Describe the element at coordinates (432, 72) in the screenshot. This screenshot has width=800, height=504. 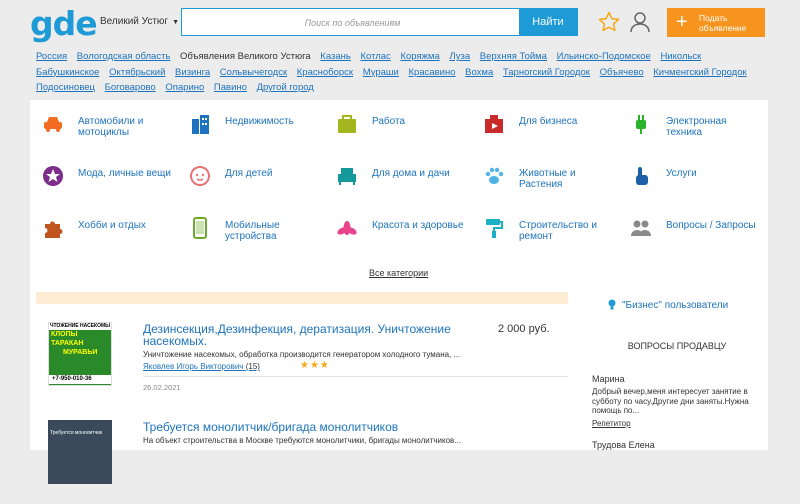
I see `city-link: Красавино` at that location.